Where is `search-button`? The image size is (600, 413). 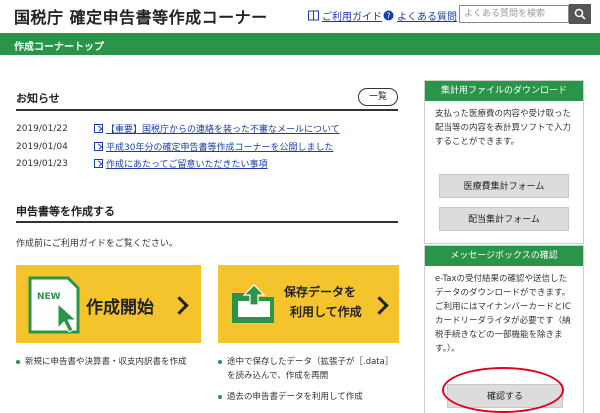 search-button is located at coordinates (580, 14).